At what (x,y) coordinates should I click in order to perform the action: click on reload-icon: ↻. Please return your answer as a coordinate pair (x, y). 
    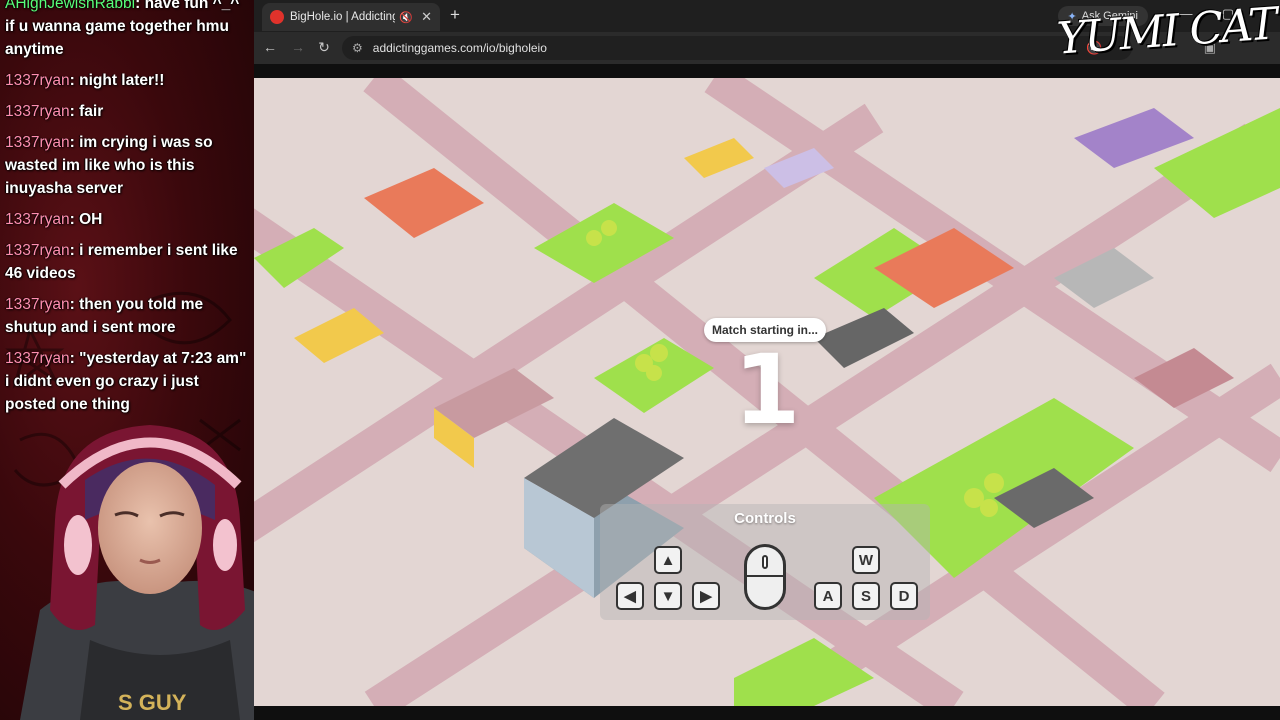
    Looking at the image, I should click on (324, 47).